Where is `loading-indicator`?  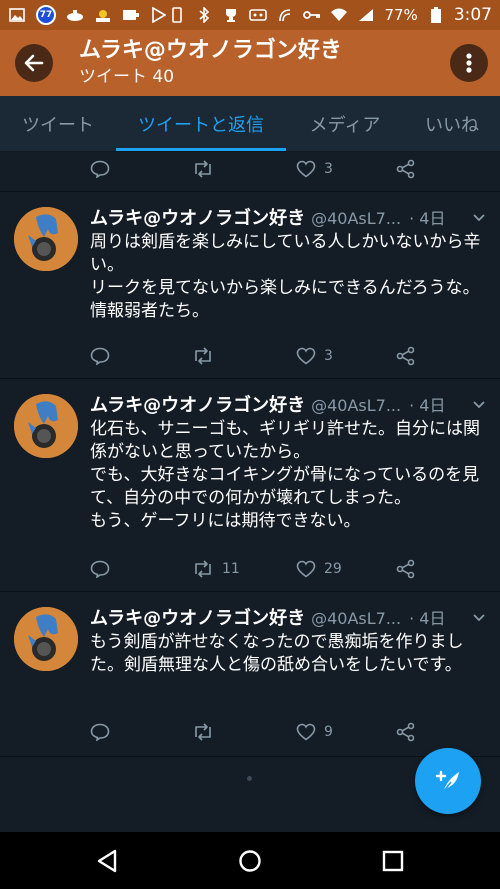 loading-indicator is located at coordinates (249, 778).